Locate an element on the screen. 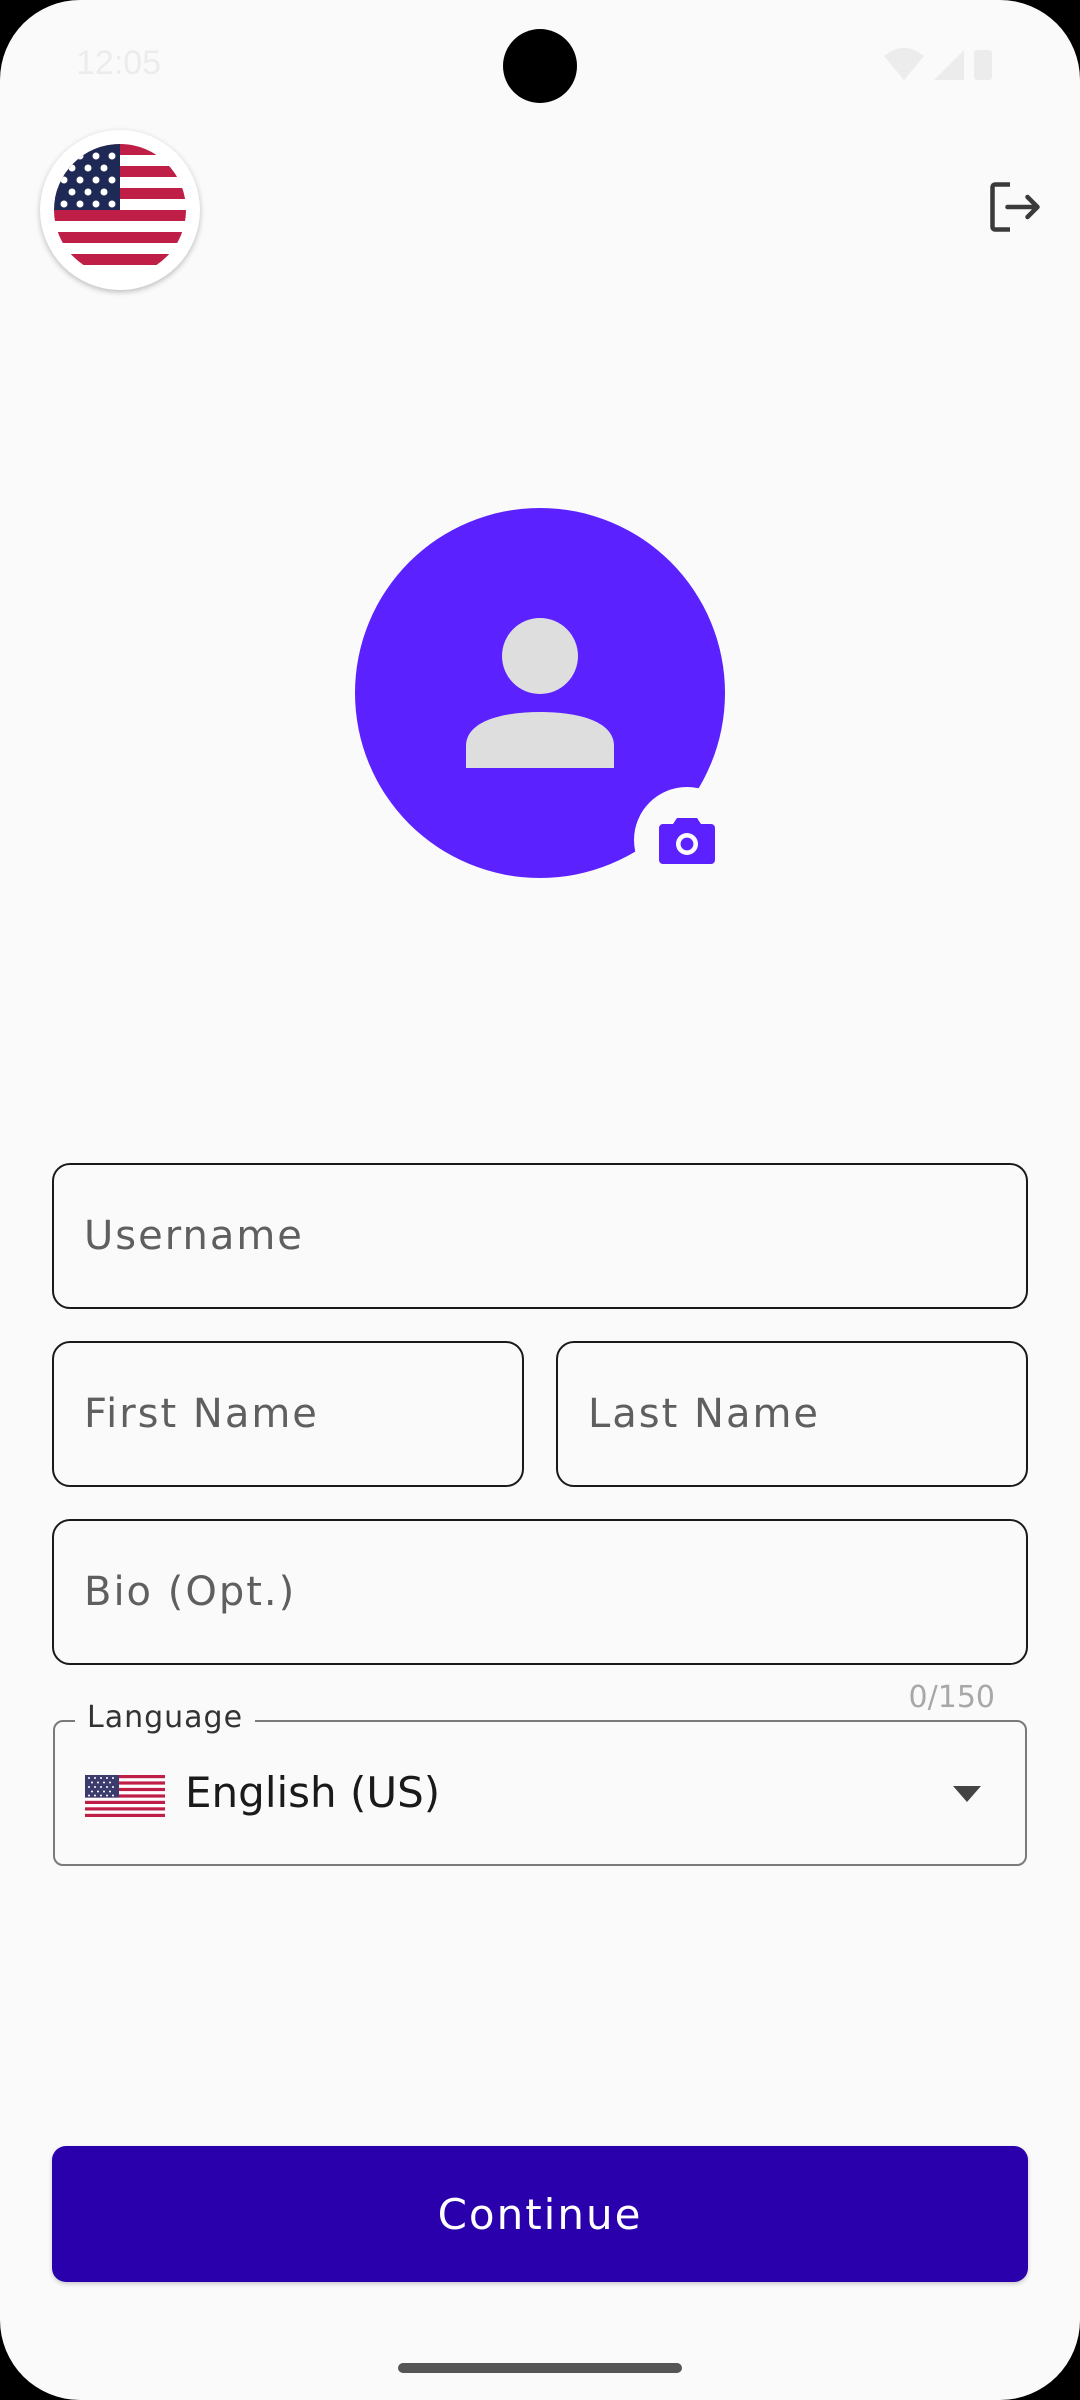 This screenshot has width=1080, height=2400. home-indicator is located at coordinates (540, 2368).